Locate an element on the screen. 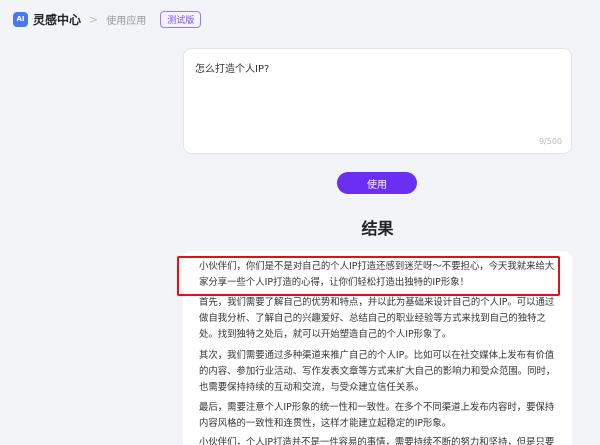  beta-badge: 测试版 is located at coordinates (181, 19).